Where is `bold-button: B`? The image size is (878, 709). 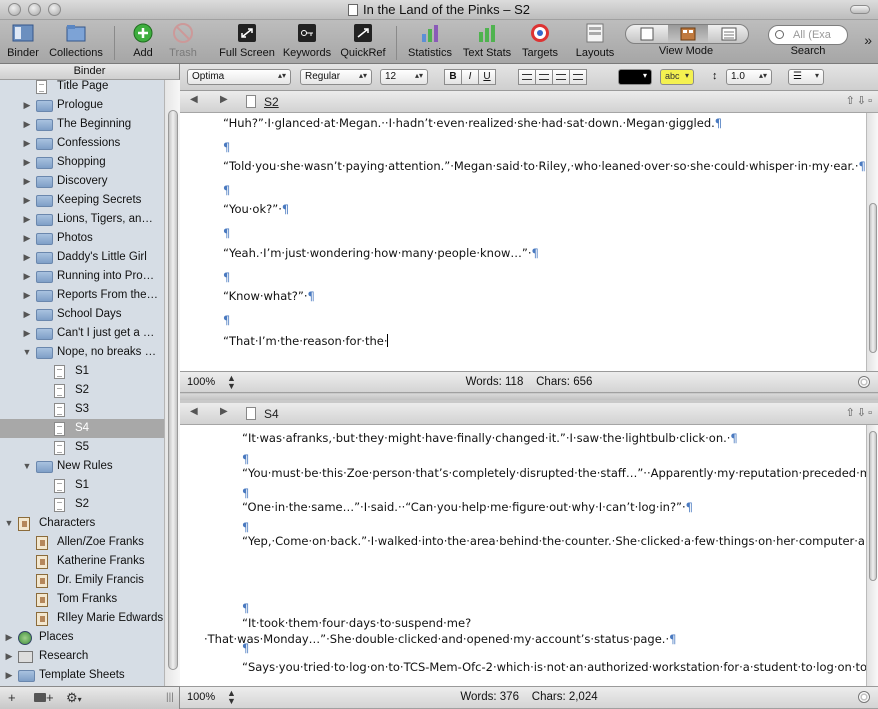 bold-button: B is located at coordinates (453, 77).